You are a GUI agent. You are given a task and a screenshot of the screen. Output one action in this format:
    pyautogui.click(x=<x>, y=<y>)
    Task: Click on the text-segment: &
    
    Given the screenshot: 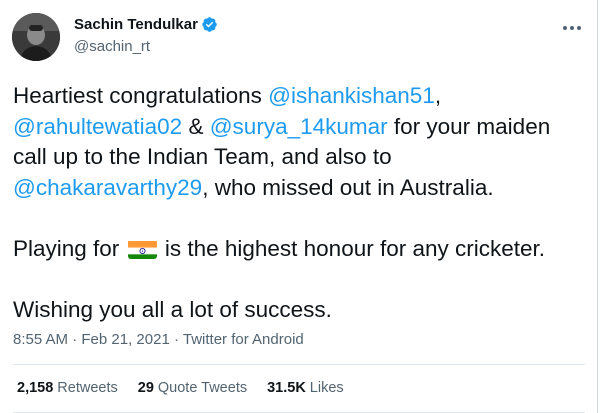 What is the action you would take?
    pyautogui.click(x=196, y=126)
    